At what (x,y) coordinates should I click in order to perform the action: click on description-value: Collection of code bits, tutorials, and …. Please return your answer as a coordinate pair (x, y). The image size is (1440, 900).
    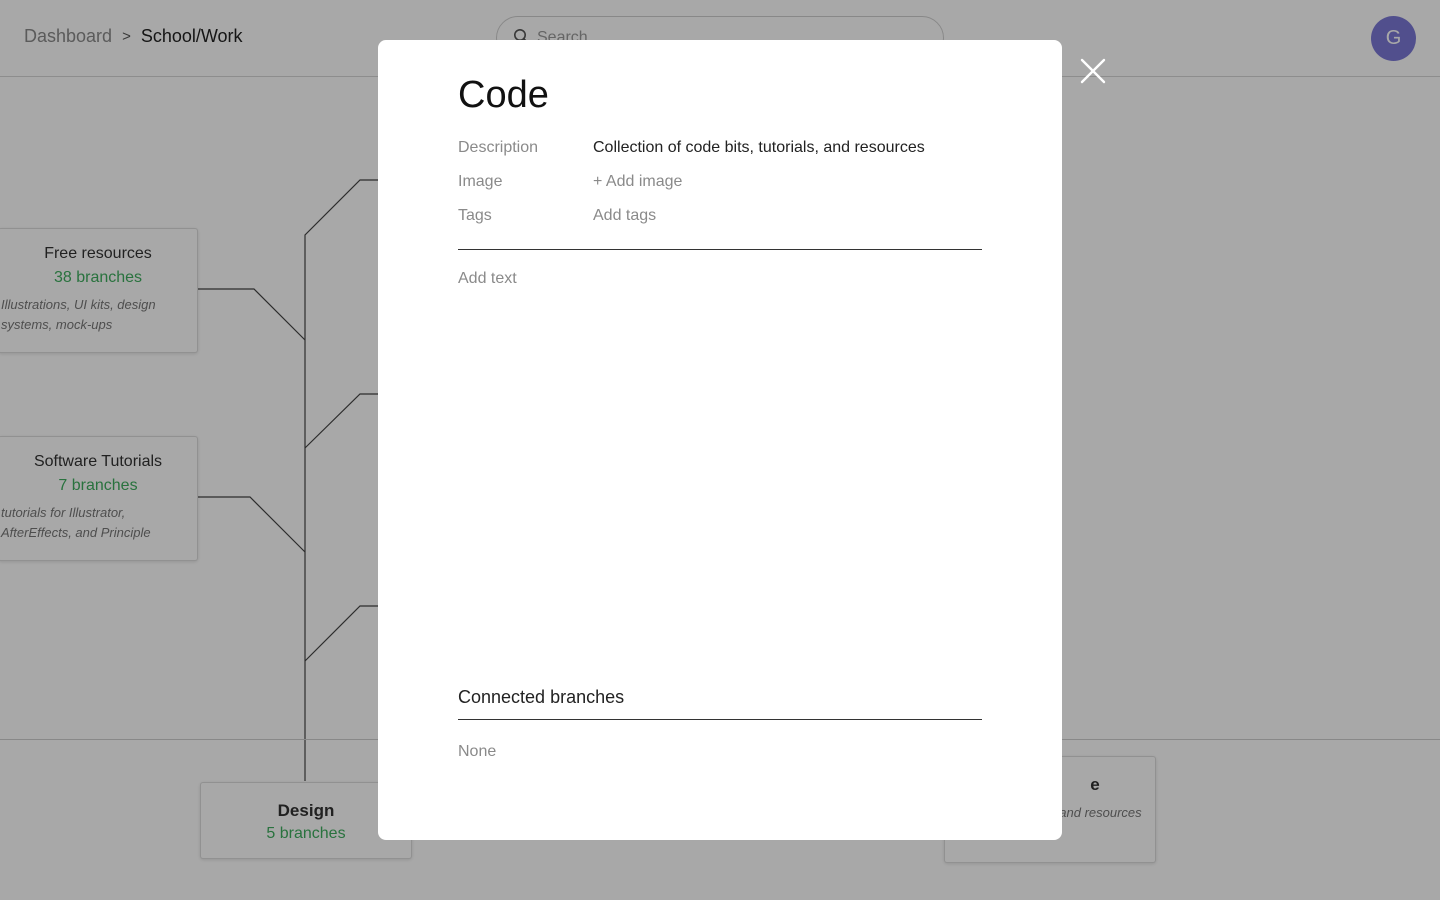
    Looking at the image, I should click on (759, 148).